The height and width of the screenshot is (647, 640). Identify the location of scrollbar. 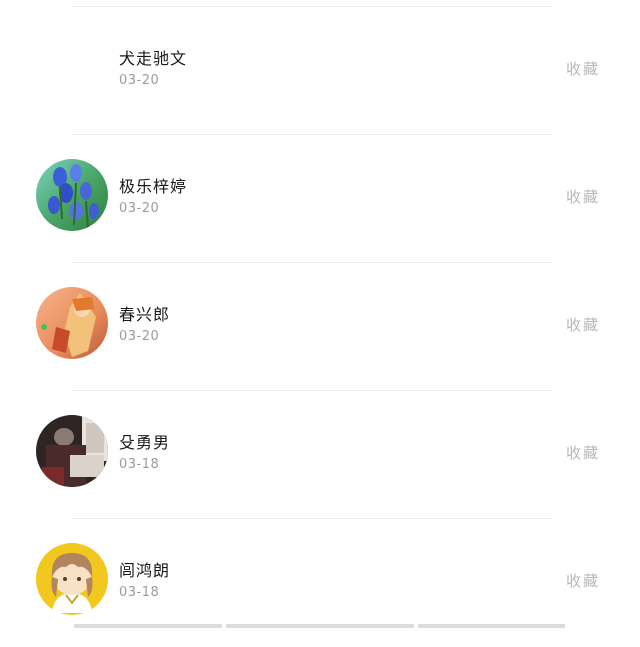
(319, 626).